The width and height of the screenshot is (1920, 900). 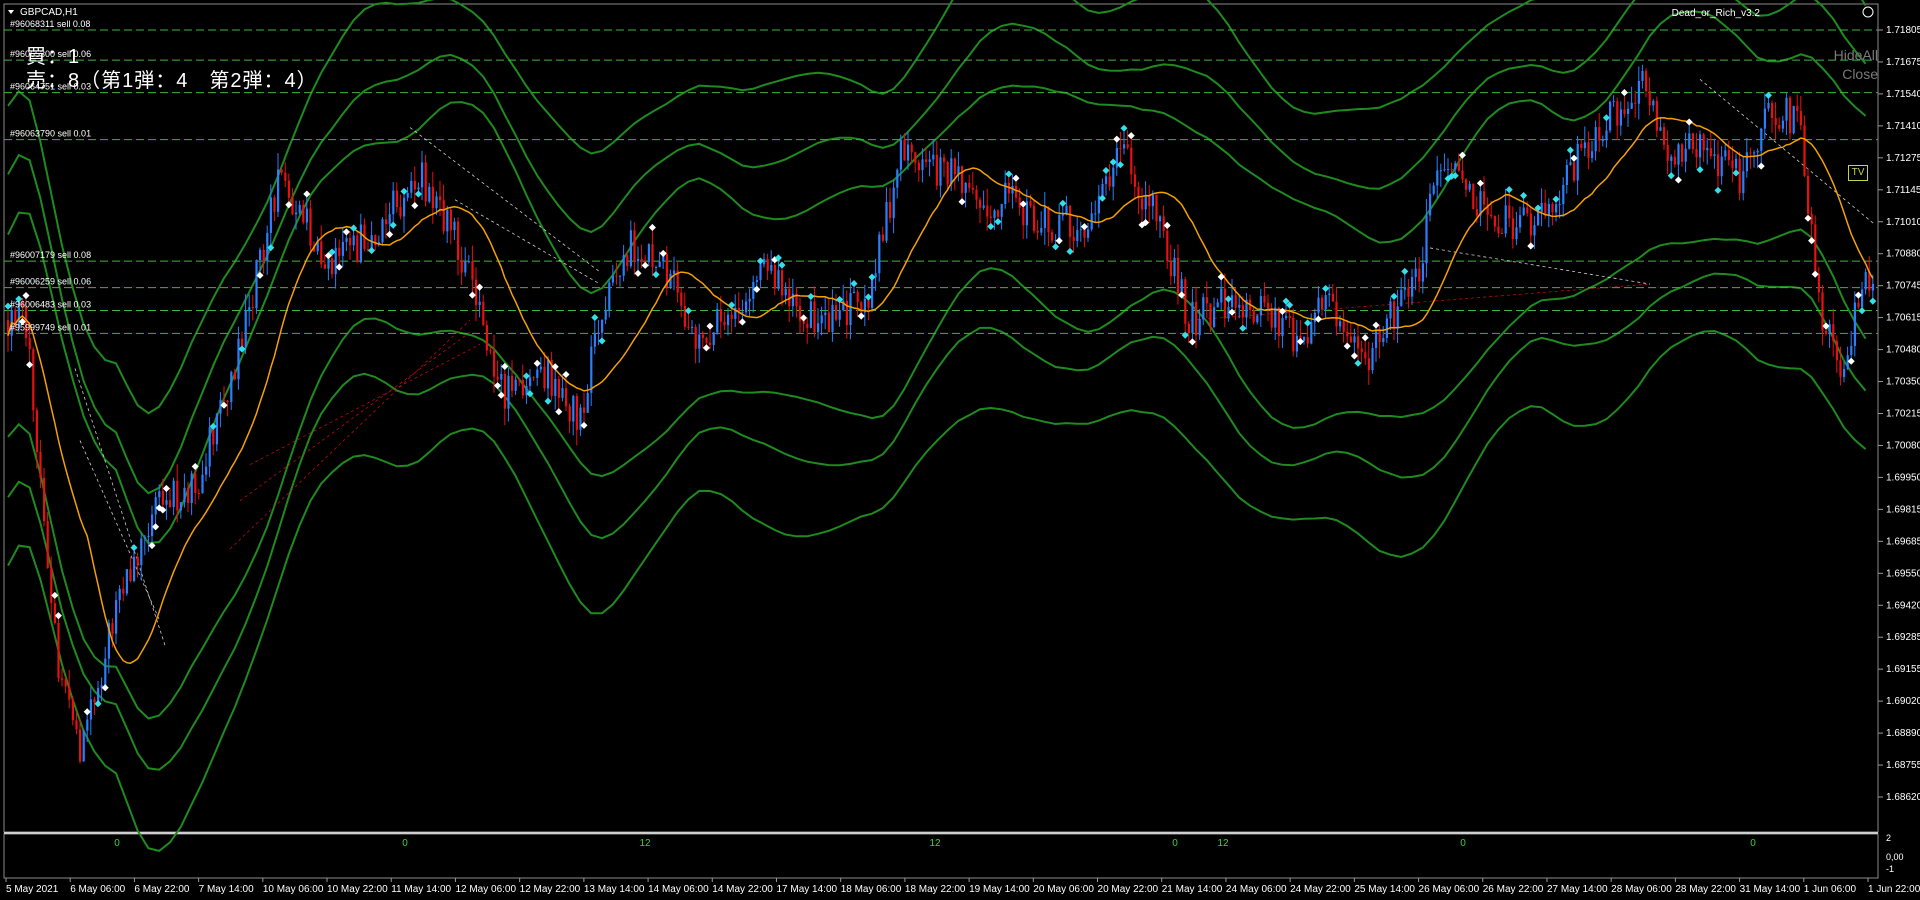 What do you see at coordinates (645, 843) in the screenshot?
I see `sub-count-label: 12` at bounding box center [645, 843].